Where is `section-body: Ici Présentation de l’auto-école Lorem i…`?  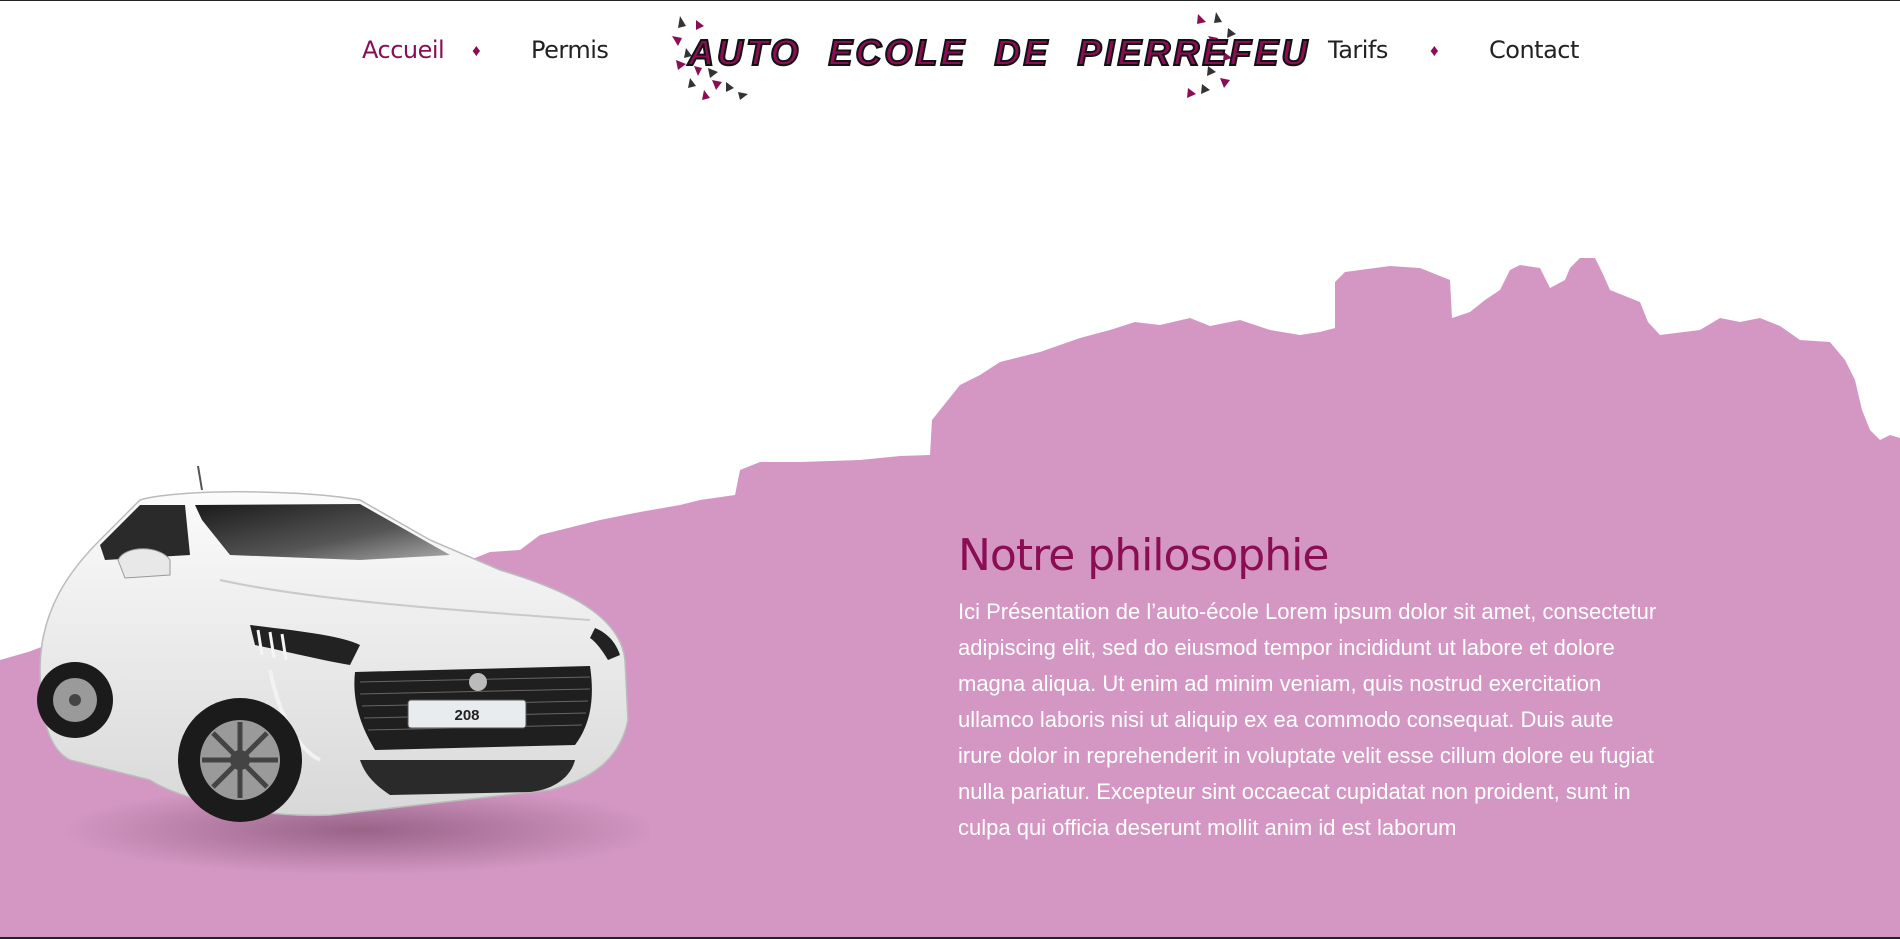 section-body: Ici Présentation de l’auto-école Lorem i… is located at coordinates (1307, 719).